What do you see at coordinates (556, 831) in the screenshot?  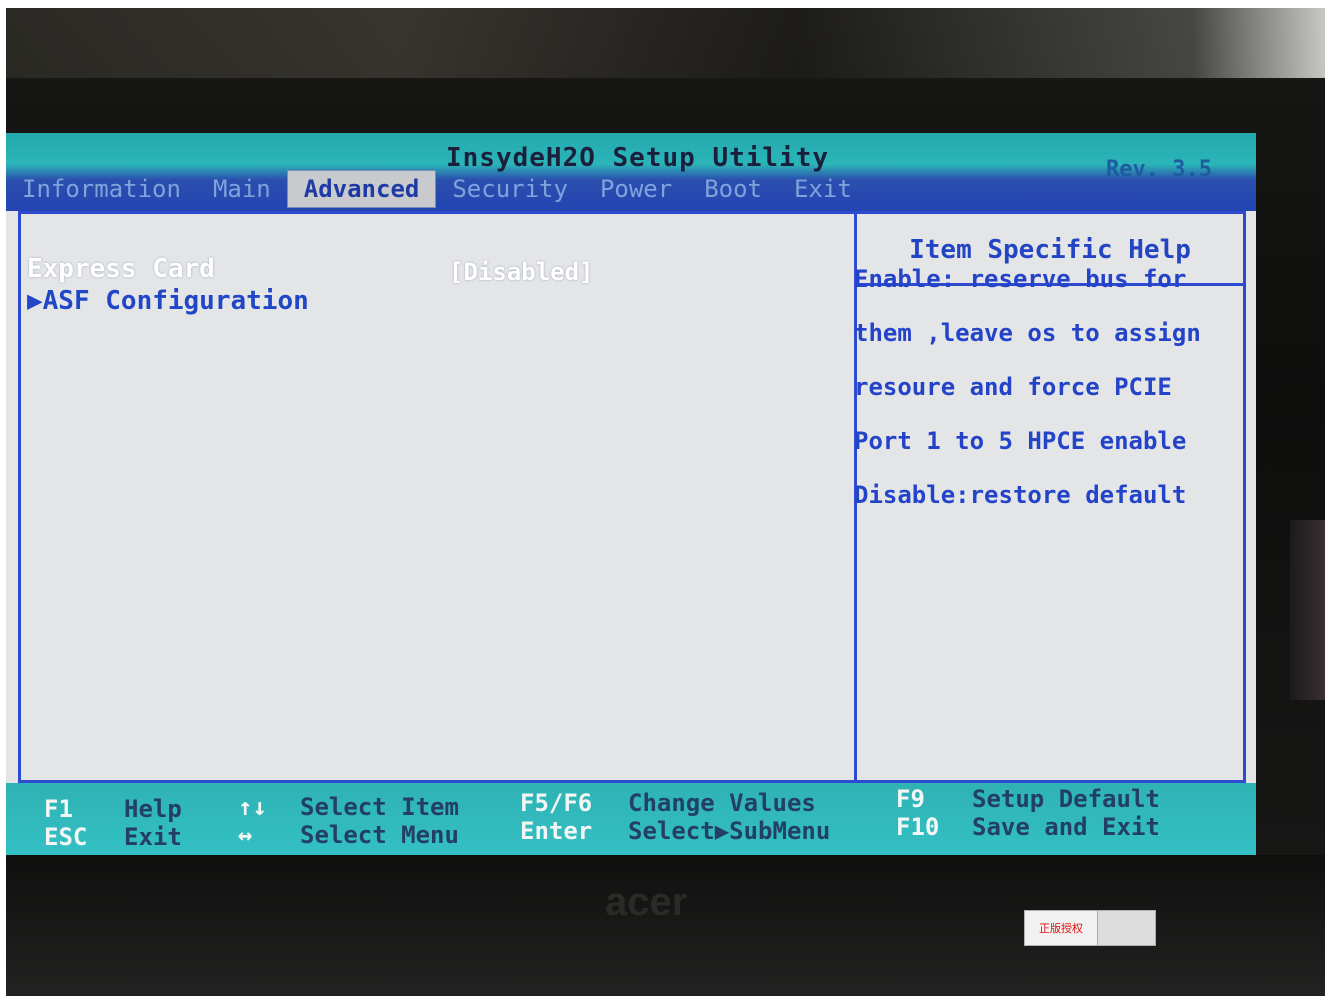 I see `key-enter: Enter` at bounding box center [556, 831].